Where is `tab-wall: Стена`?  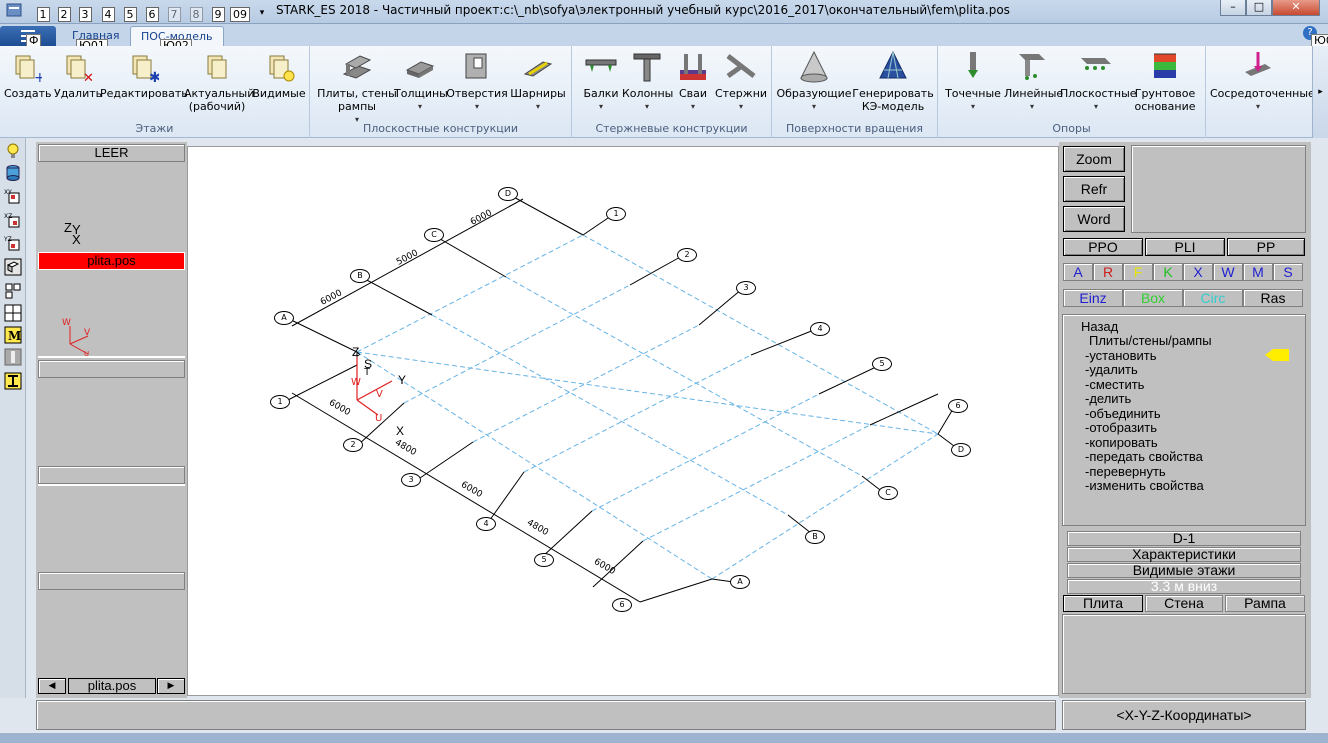
tab-wall: Стена is located at coordinates (1184, 603).